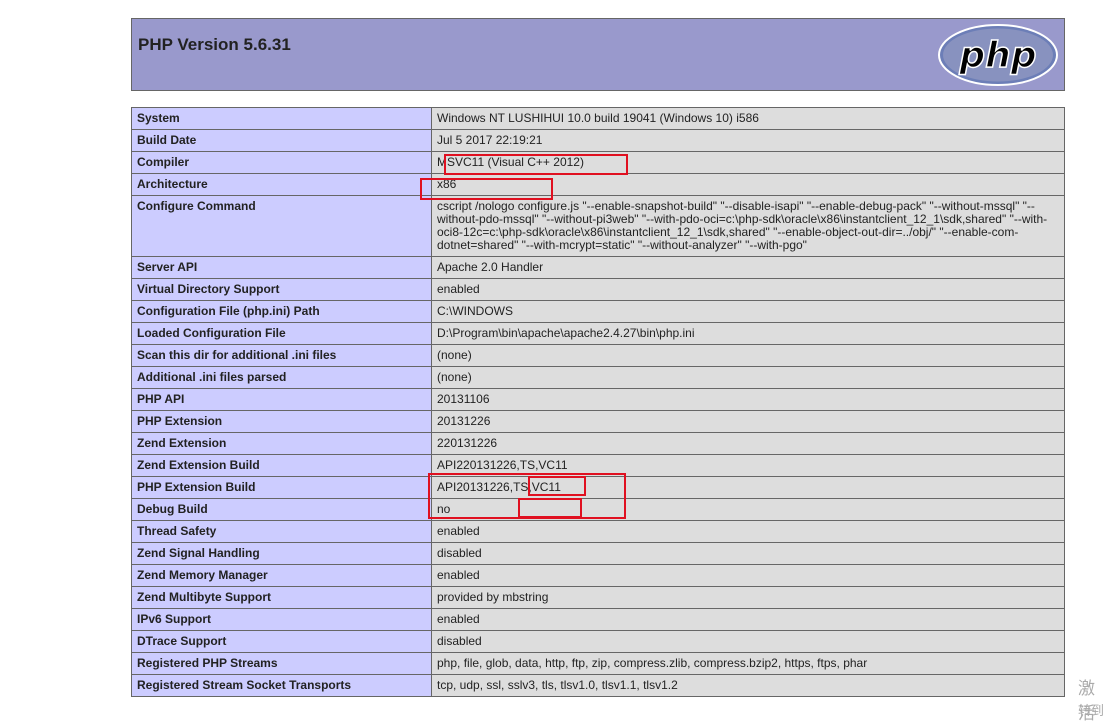 Image resolution: width=1110 pixels, height=724 pixels. I want to click on row-key: DTrace Support, so click(281, 641).